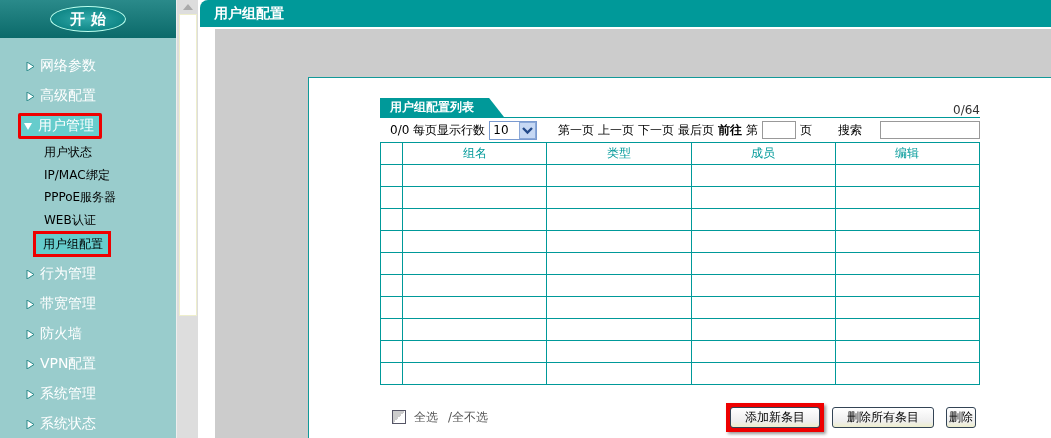 The width and height of the screenshot is (1051, 438). What do you see at coordinates (775, 417) in the screenshot?
I see `action-button: 添加新条目` at bounding box center [775, 417].